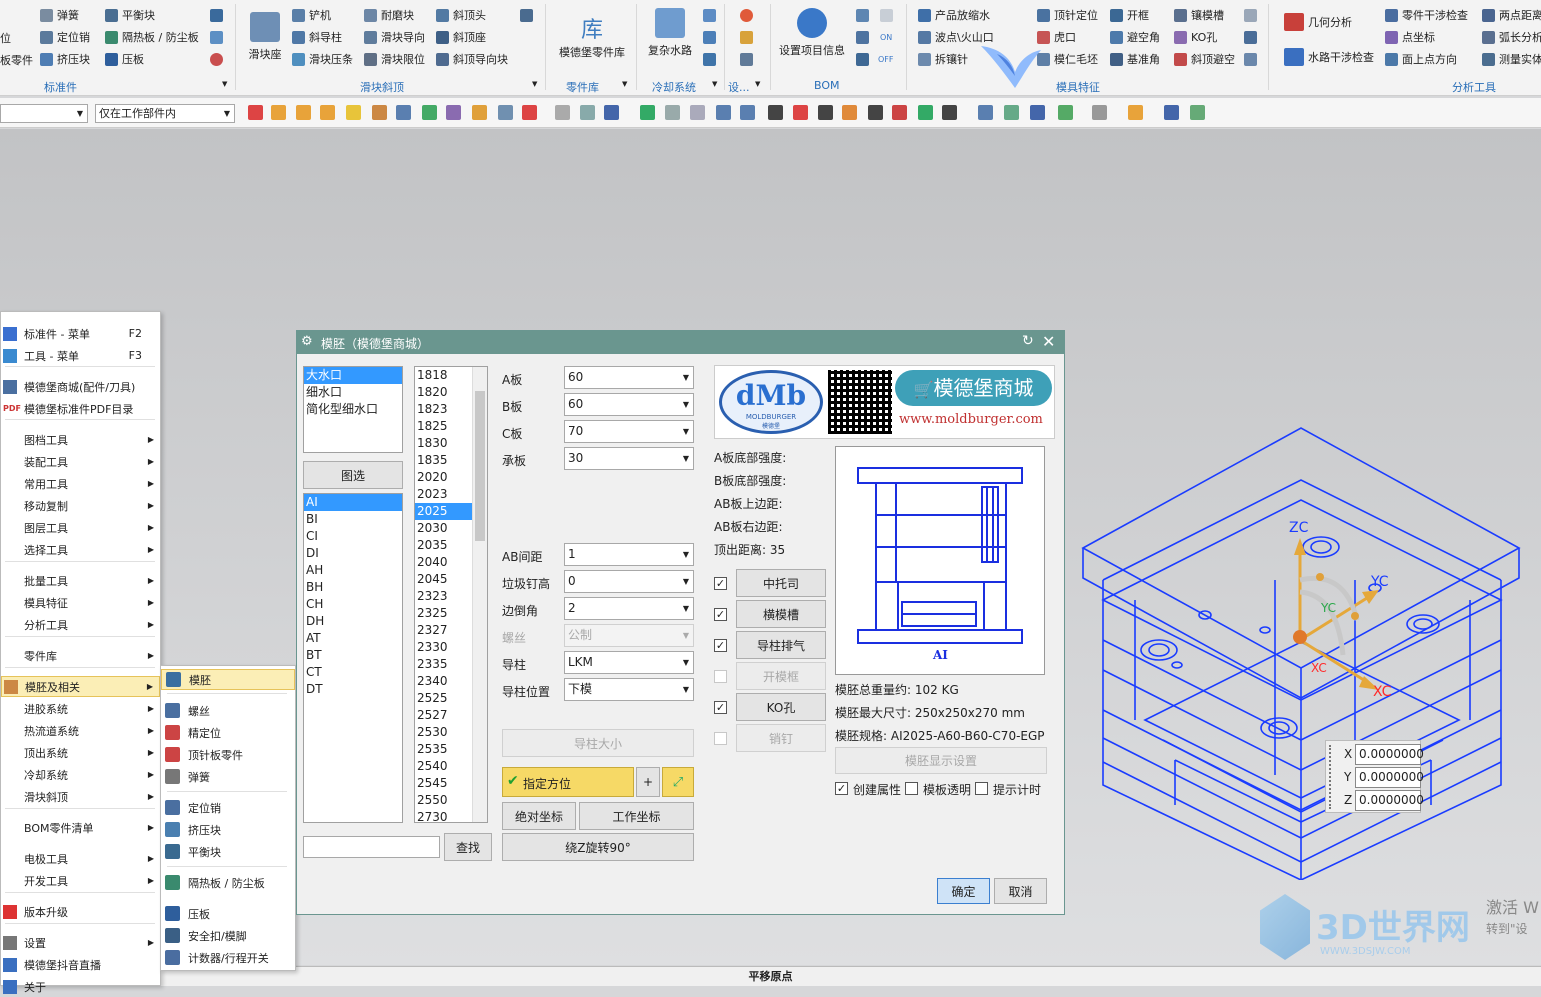  What do you see at coordinates (886, 59) in the screenshot?
I see `off-toggle: OFF` at bounding box center [886, 59].